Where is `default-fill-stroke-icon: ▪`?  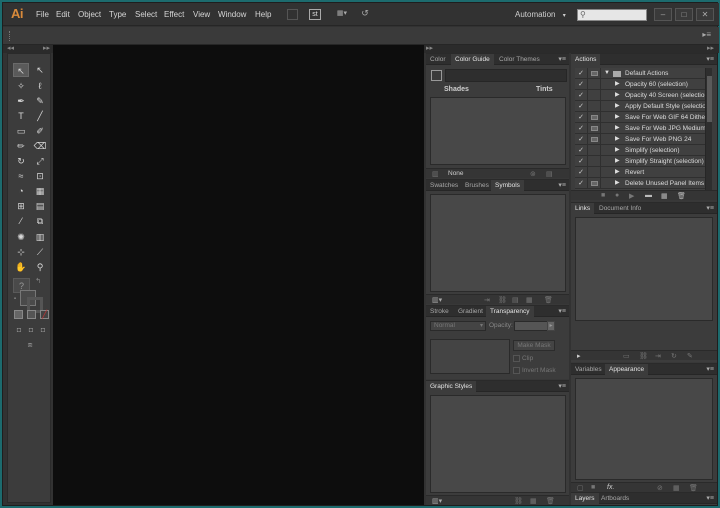 default-fill-stroke-icon: ▪ is located at coordinates (15, 297).